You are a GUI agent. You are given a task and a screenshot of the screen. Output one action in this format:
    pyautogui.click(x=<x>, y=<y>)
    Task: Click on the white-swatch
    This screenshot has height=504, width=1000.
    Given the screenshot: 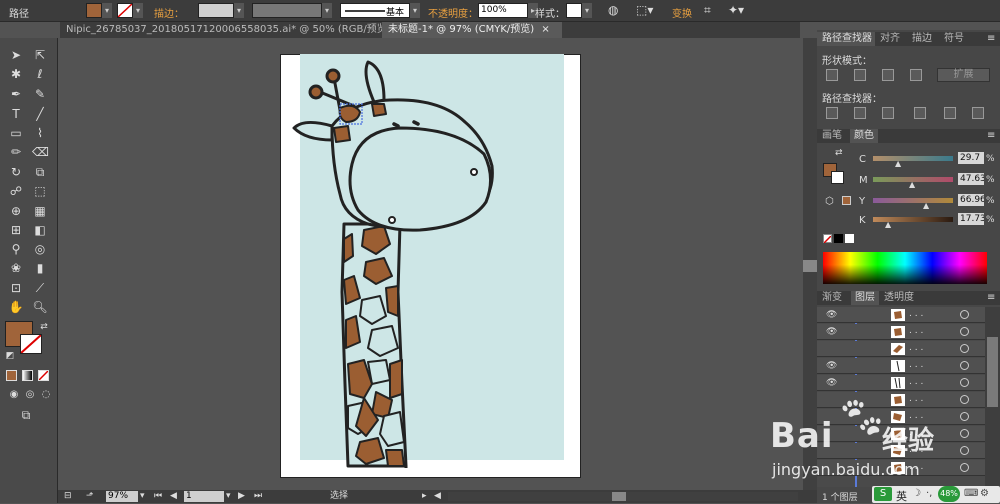 What is the action you would take?
    pyautogui.click(x=849, y=238)
    